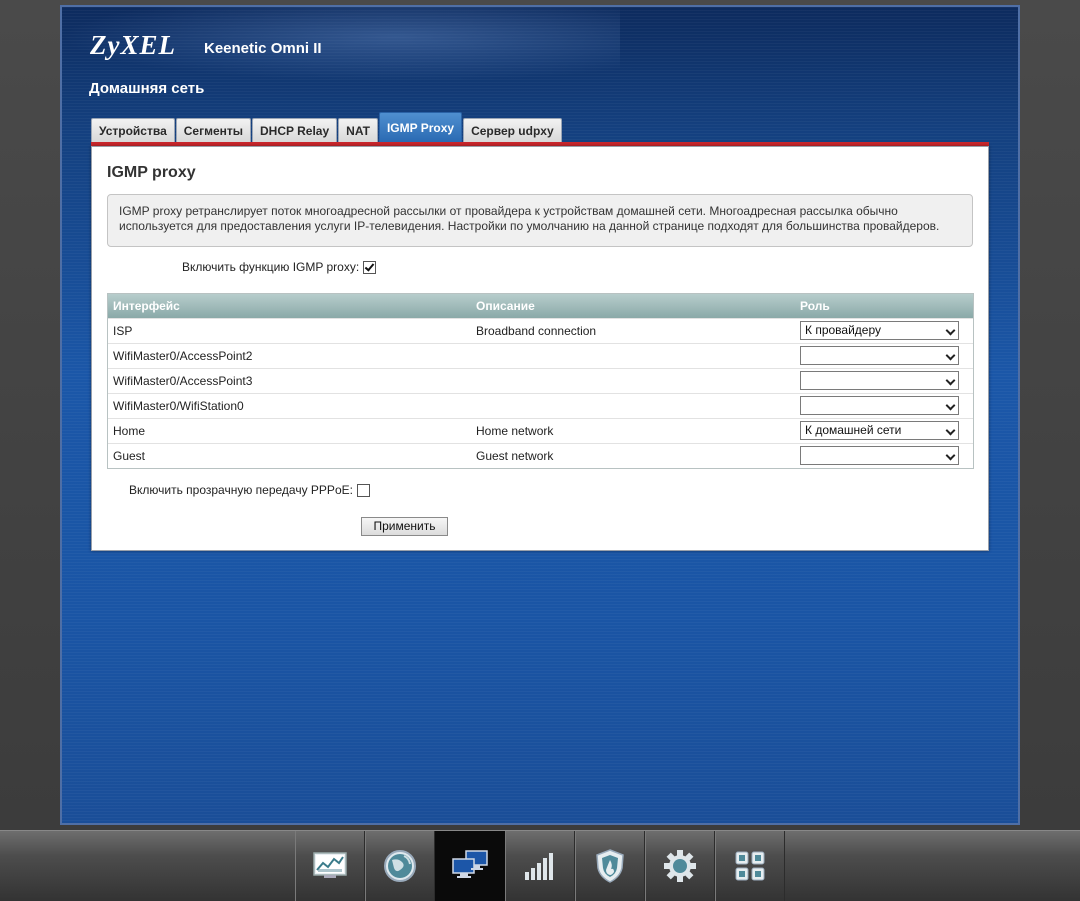  I want to click on apps-grid-icon, so click(750, 866).